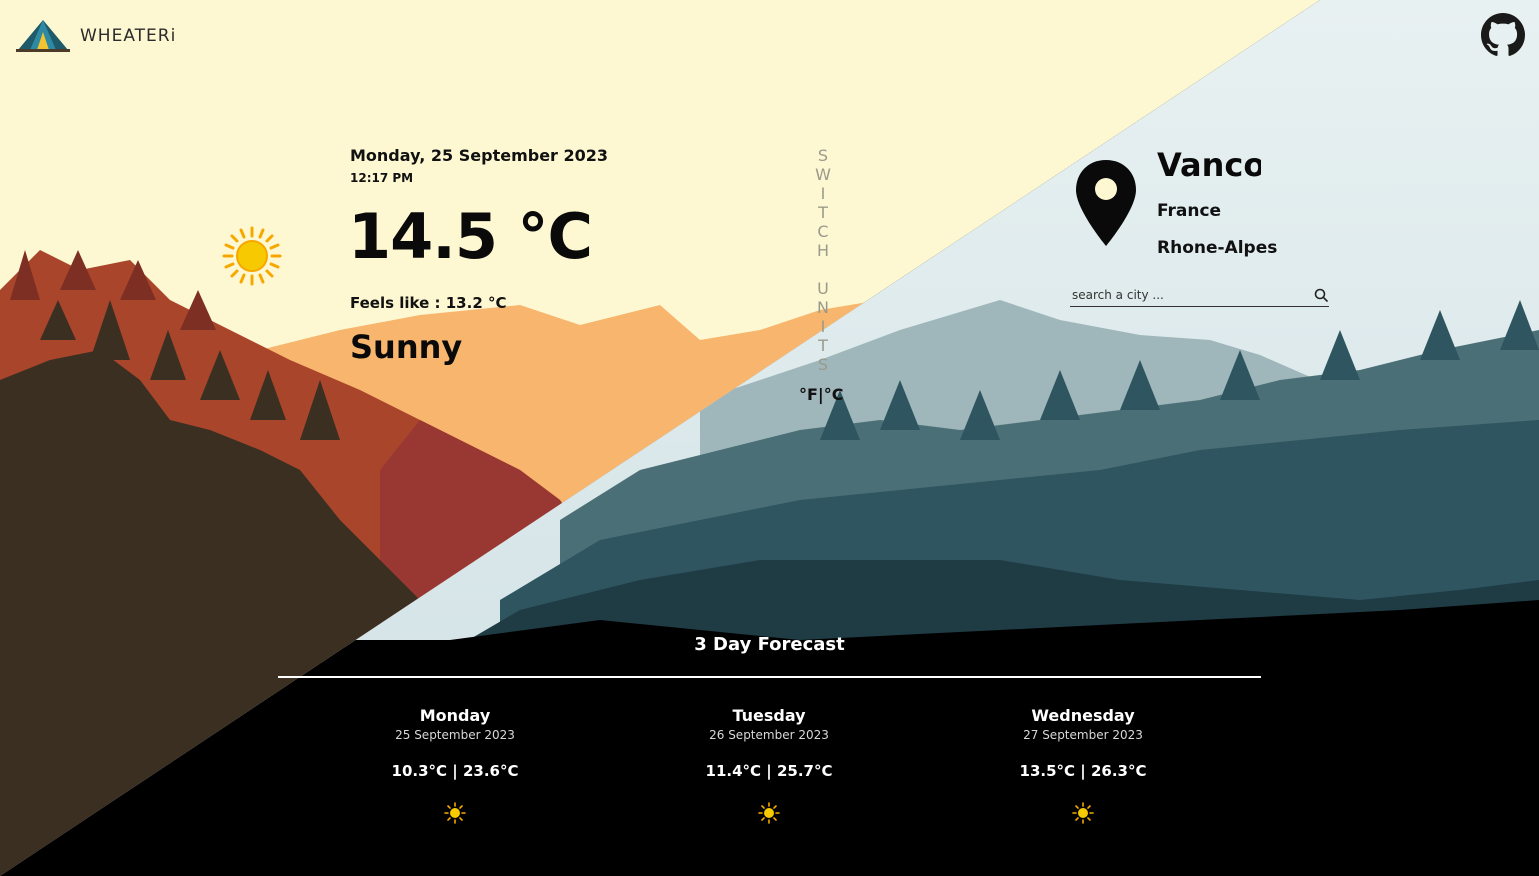 The width and height of the screenshot is (1539, 876). I want to click on tent-icon, so click(43, 36).